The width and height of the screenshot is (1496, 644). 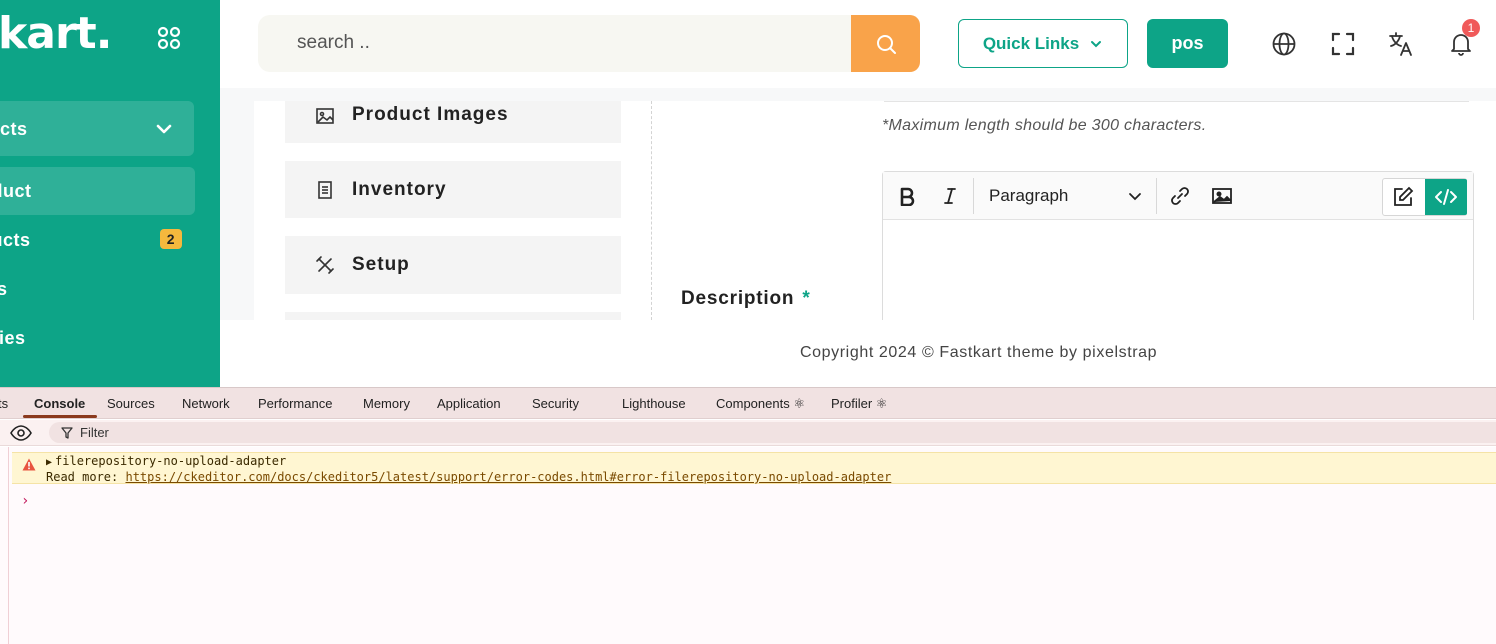 What do you see at coordinates (1178, 245) in the screenshot?
I see `rich-text-editor: Paragraph` at bounding box center [1178, 245].